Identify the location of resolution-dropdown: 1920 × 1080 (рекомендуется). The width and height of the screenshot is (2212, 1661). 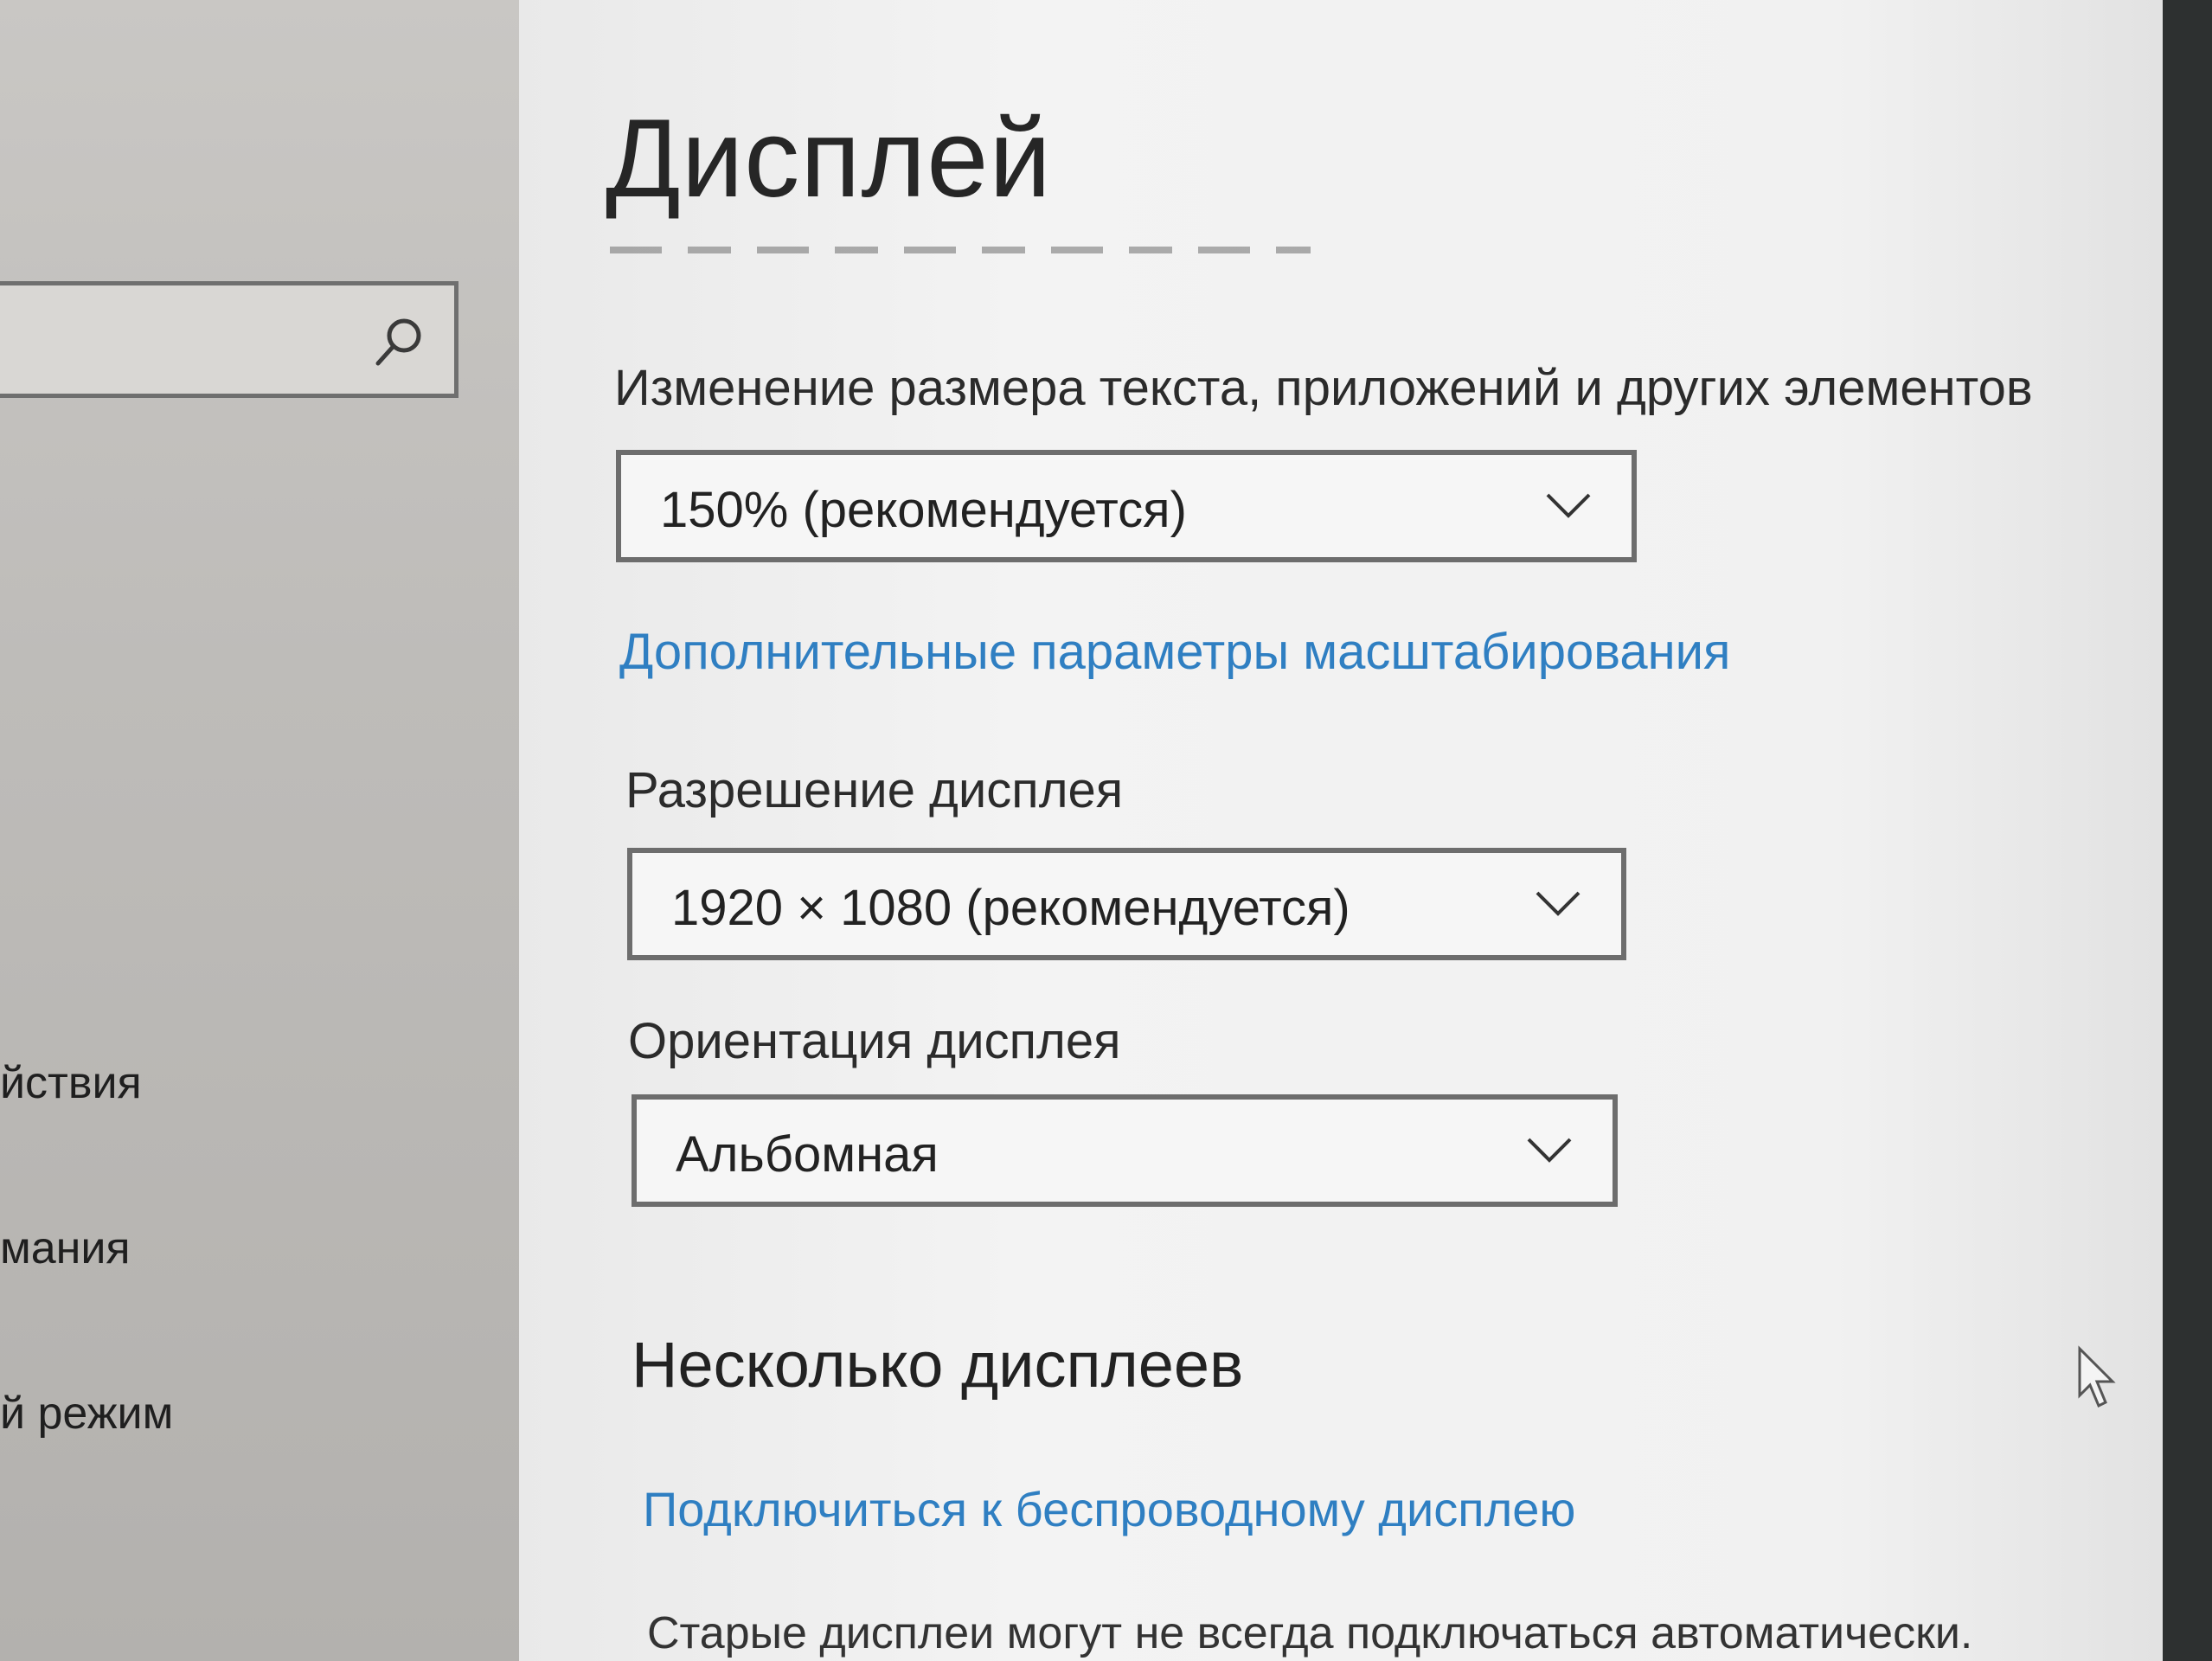
(1126, 904).